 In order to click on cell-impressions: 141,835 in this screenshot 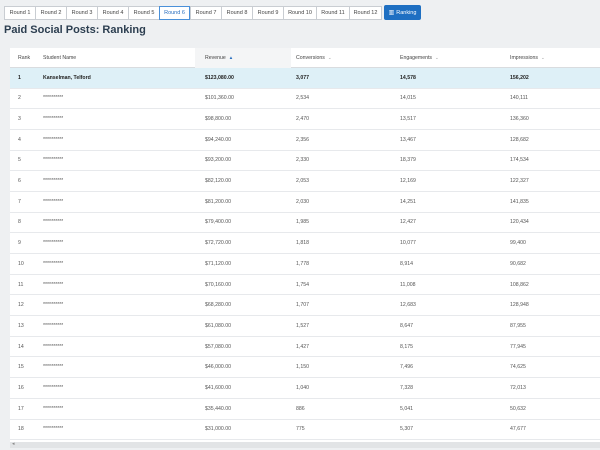, I will do `click(519, 201)`.